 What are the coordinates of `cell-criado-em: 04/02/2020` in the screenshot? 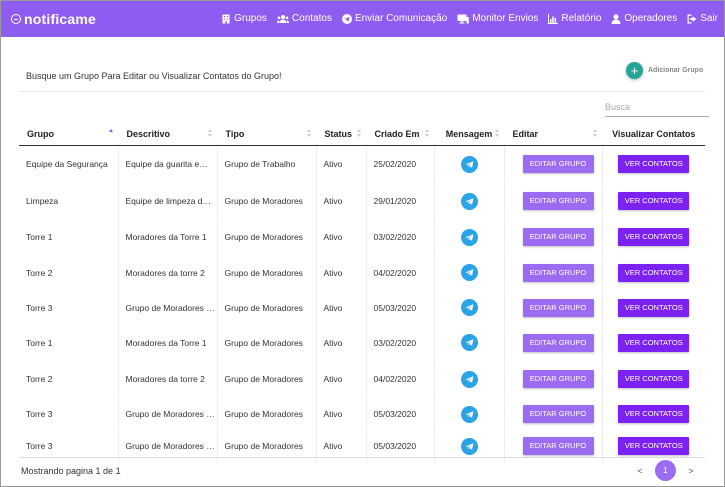 It's located at (400, 273).